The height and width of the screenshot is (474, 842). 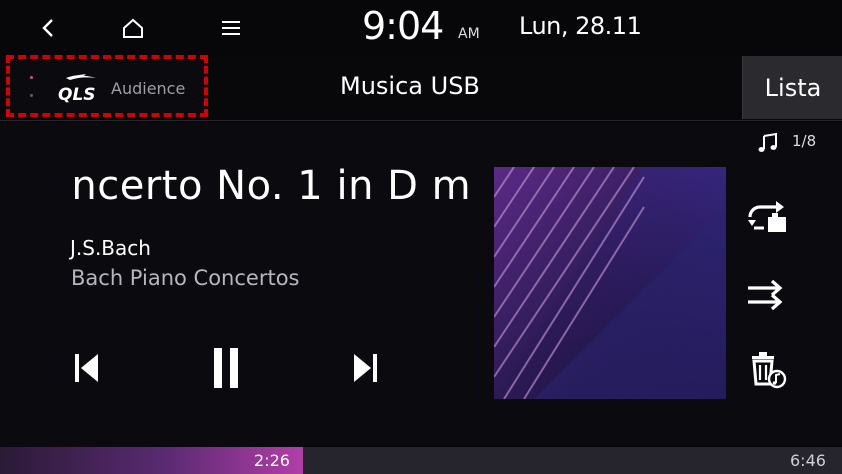 I want to click on next-track-button, so click(x=366, y=368).